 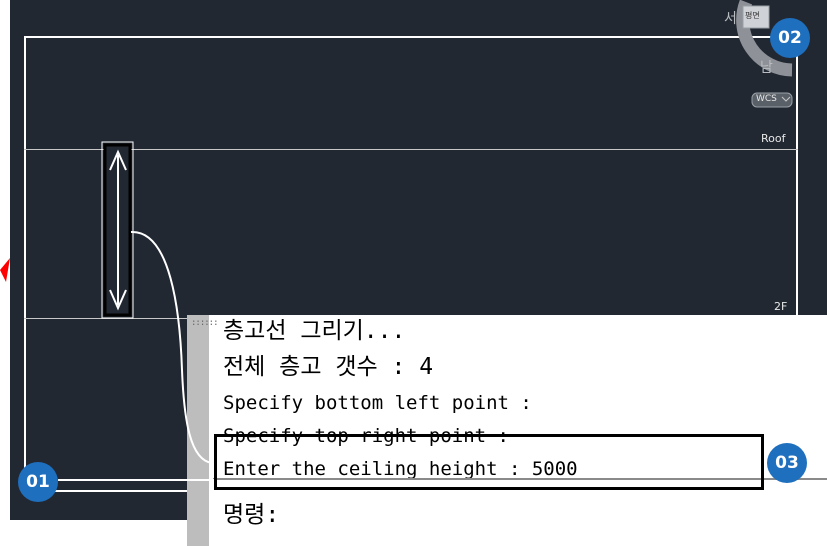 What do you see at coordinates (787, 463) in the screenshot?
I see `callout-badge-03: 03` at bounding box center [787, 463].